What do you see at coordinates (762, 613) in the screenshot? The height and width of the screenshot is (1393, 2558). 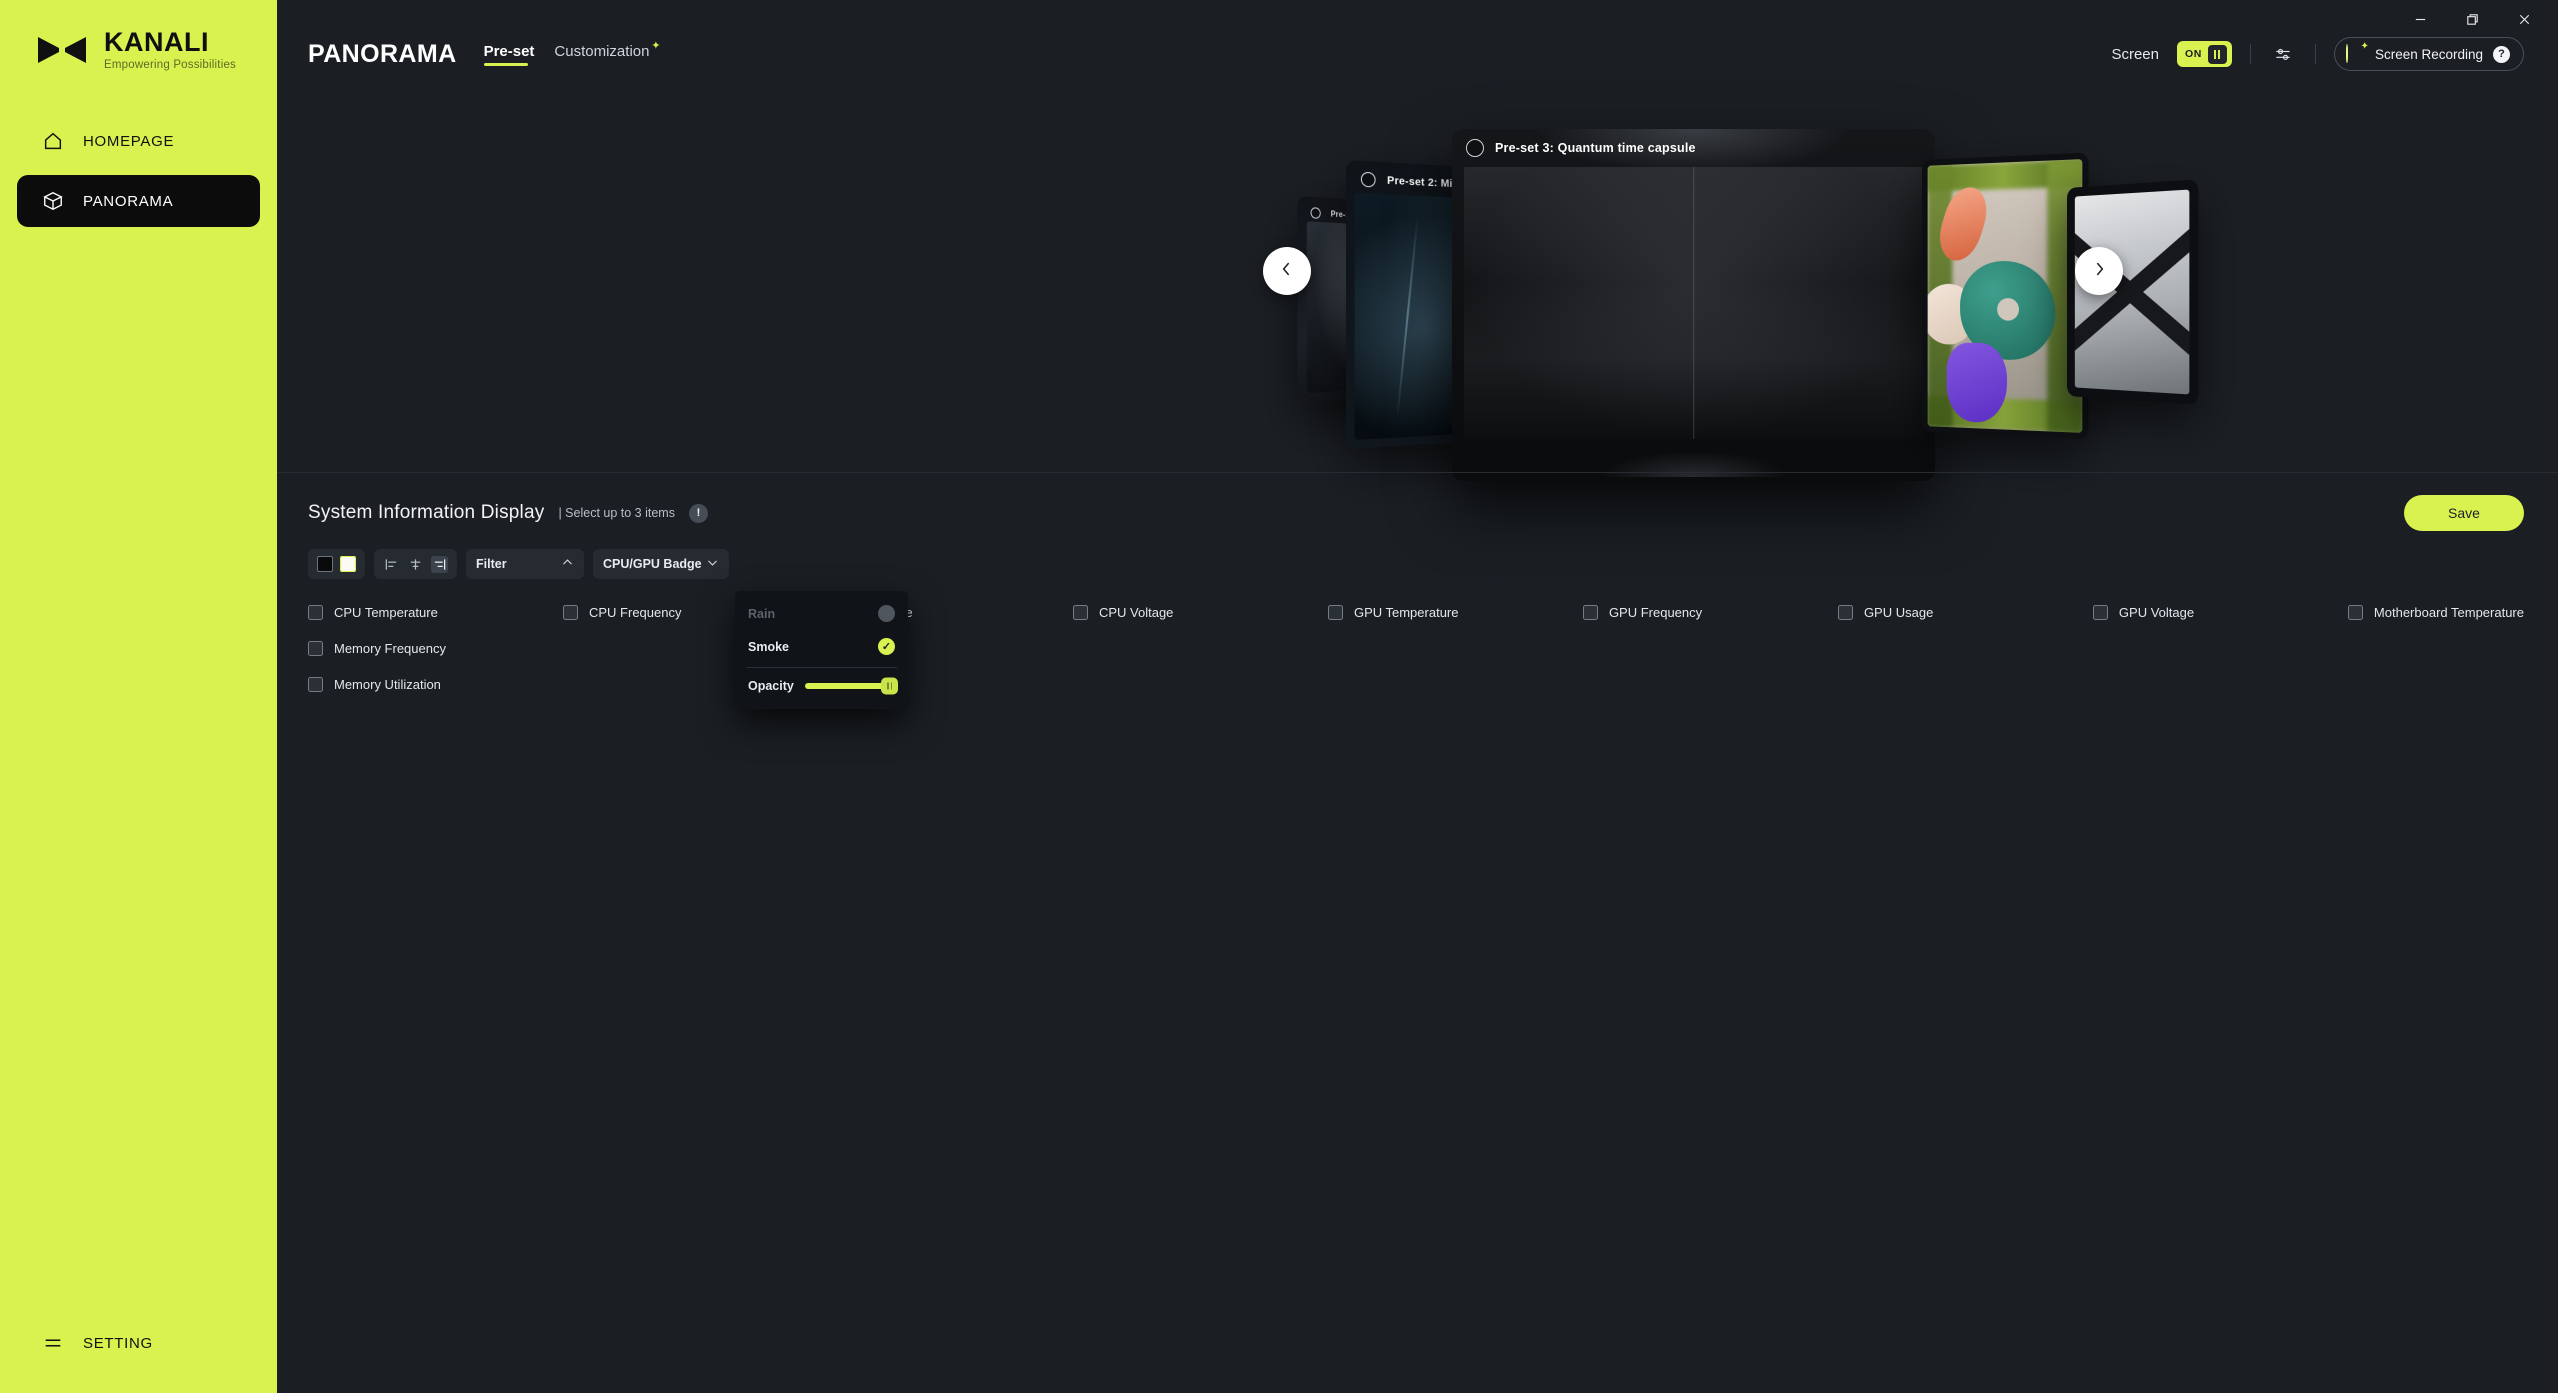 I see `filter-option-label: Rain` at bounding box center [762, 613].